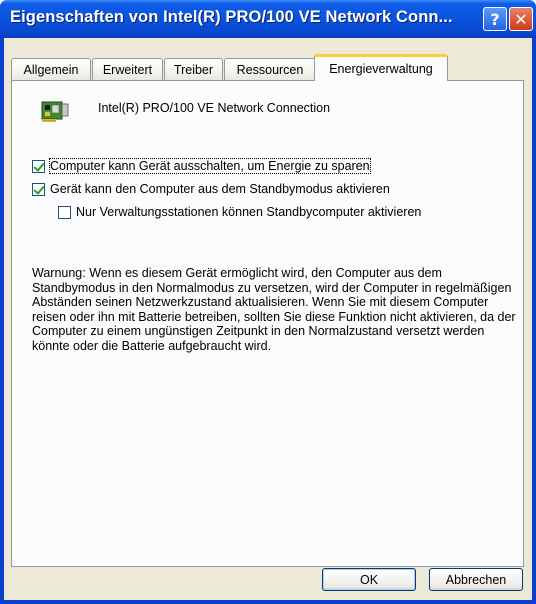  I want to click on tab-label: Ressourcen, so click(270, 69).